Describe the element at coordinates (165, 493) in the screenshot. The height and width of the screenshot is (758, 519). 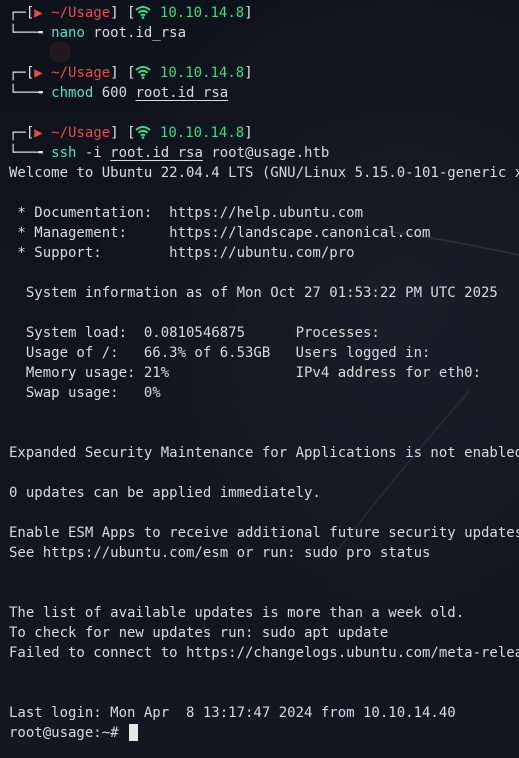
I see `output-line: 0 updates can be applied immediately.` at that location.